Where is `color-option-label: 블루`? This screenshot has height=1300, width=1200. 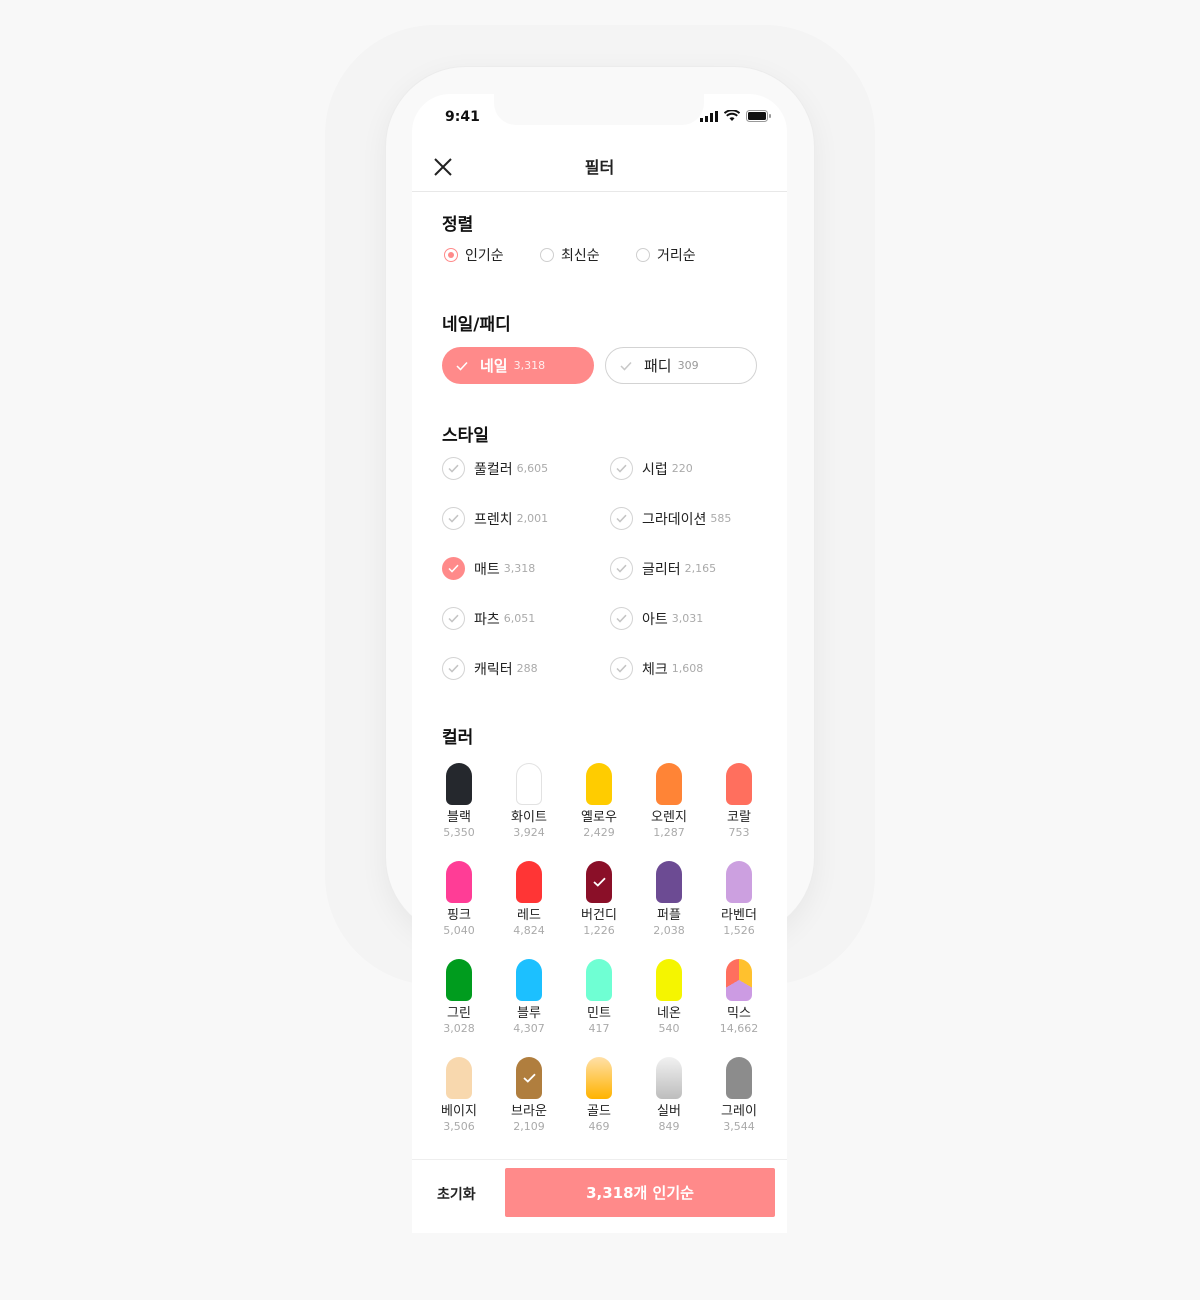 color-option-label: 블루 is located at coordinates (529, 1013).